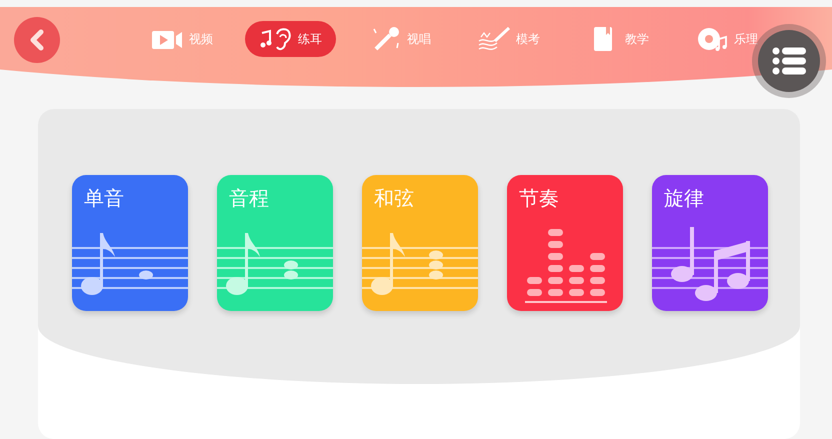  What do you see at coordinates (399, 39) in the screenshot?
I see `nav-tab: 视唱` at bounding box center [399, 39].